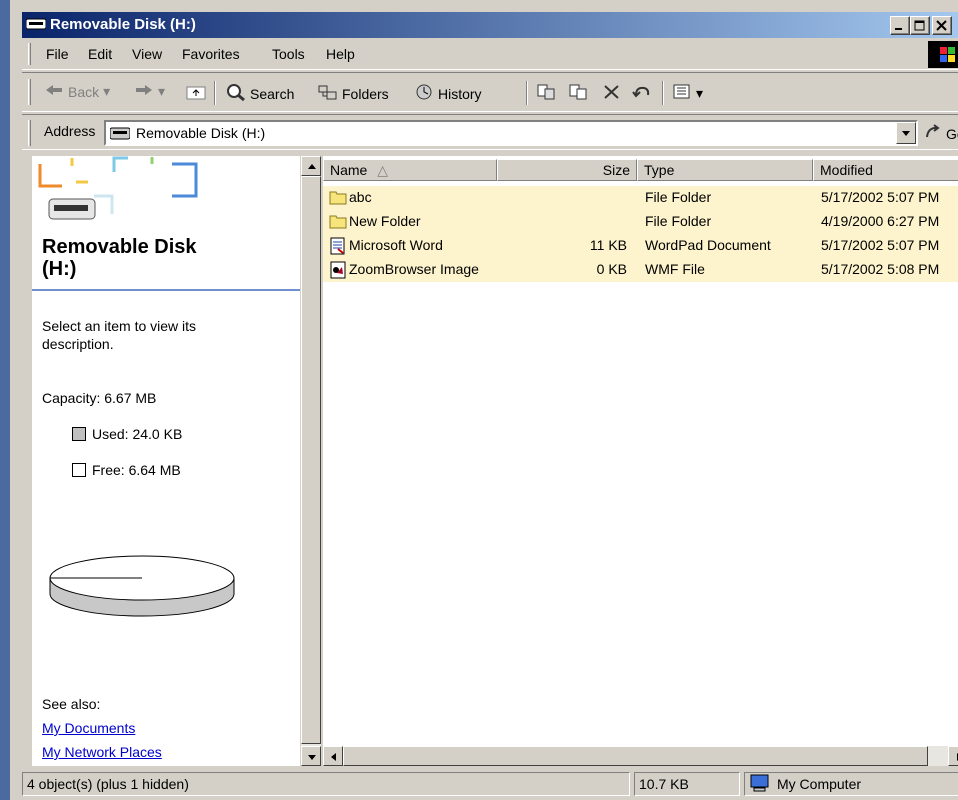  I want to click on go-button: Go, so click(941, 133).